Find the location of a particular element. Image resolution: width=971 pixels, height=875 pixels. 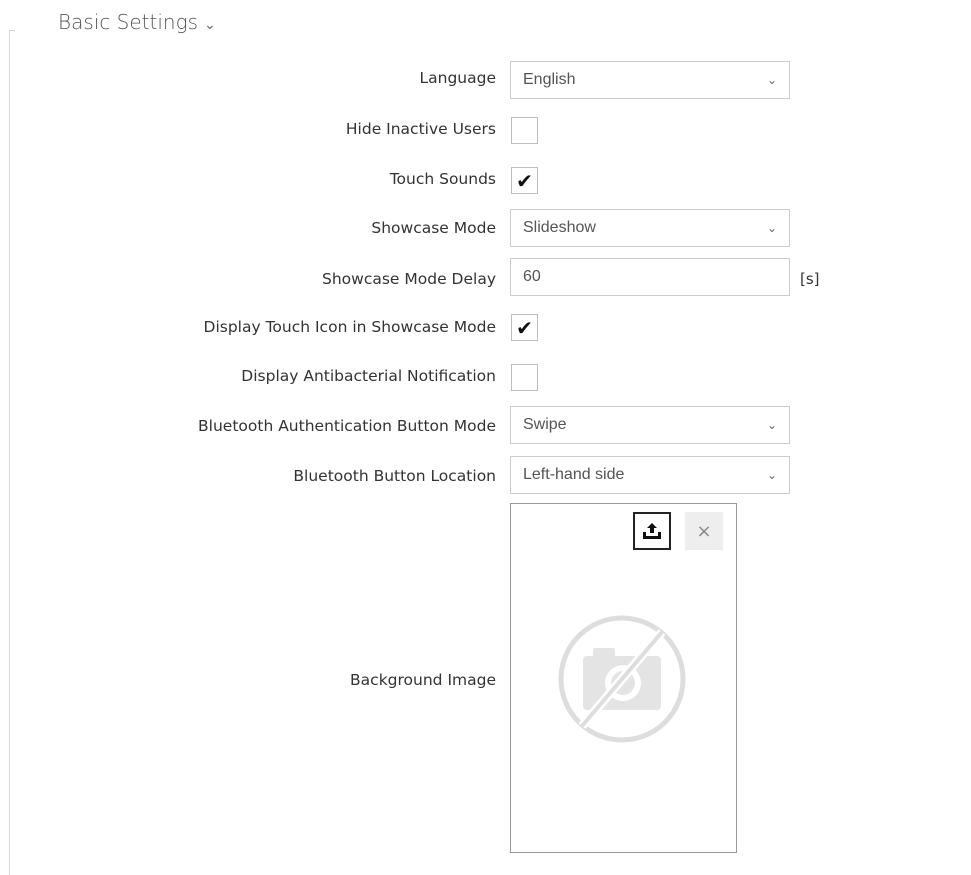

display-touch-icon-checkbox: ✔ is located at coordinates (524, 327).